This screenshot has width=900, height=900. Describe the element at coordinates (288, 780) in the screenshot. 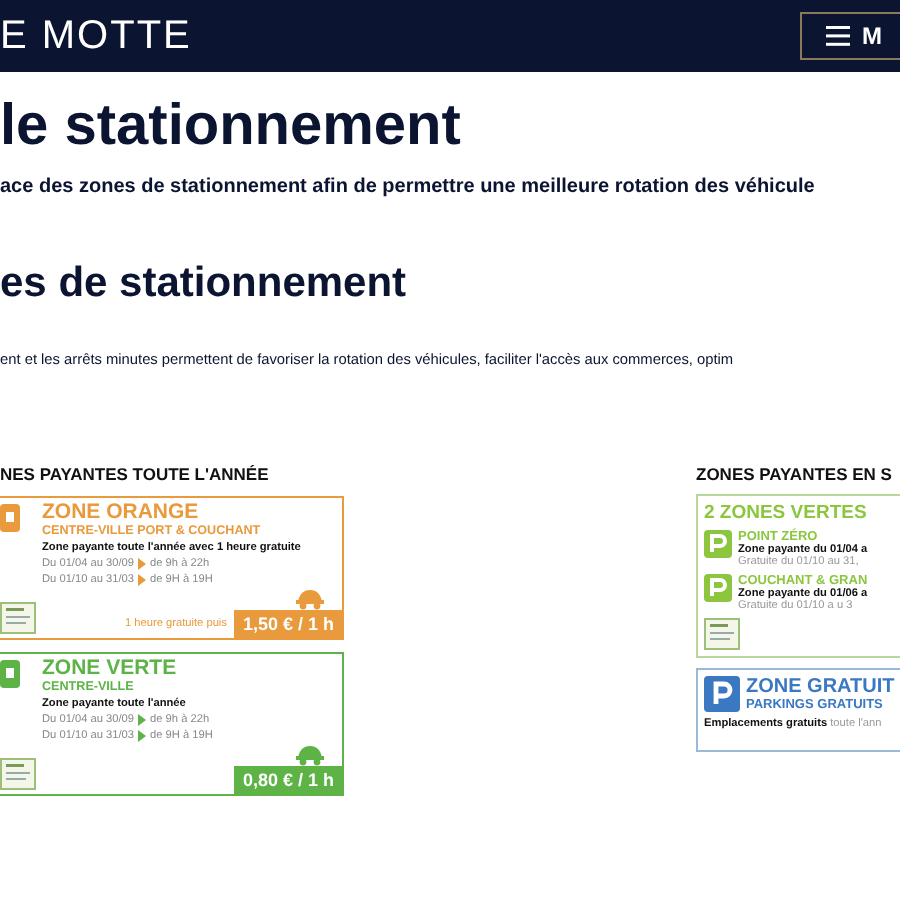

I see `price-tag: 0,80 € / 1 h` at that location.